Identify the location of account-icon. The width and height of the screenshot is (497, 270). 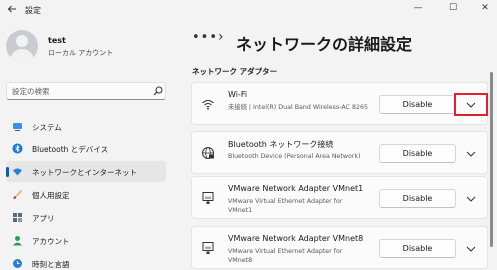
(17, 241).